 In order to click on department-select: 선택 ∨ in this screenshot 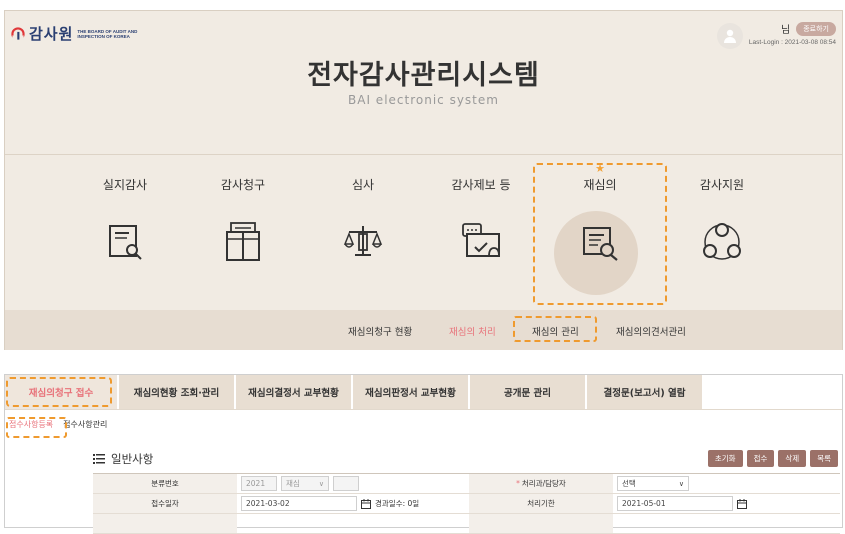, I will do `click(653, 483)`.